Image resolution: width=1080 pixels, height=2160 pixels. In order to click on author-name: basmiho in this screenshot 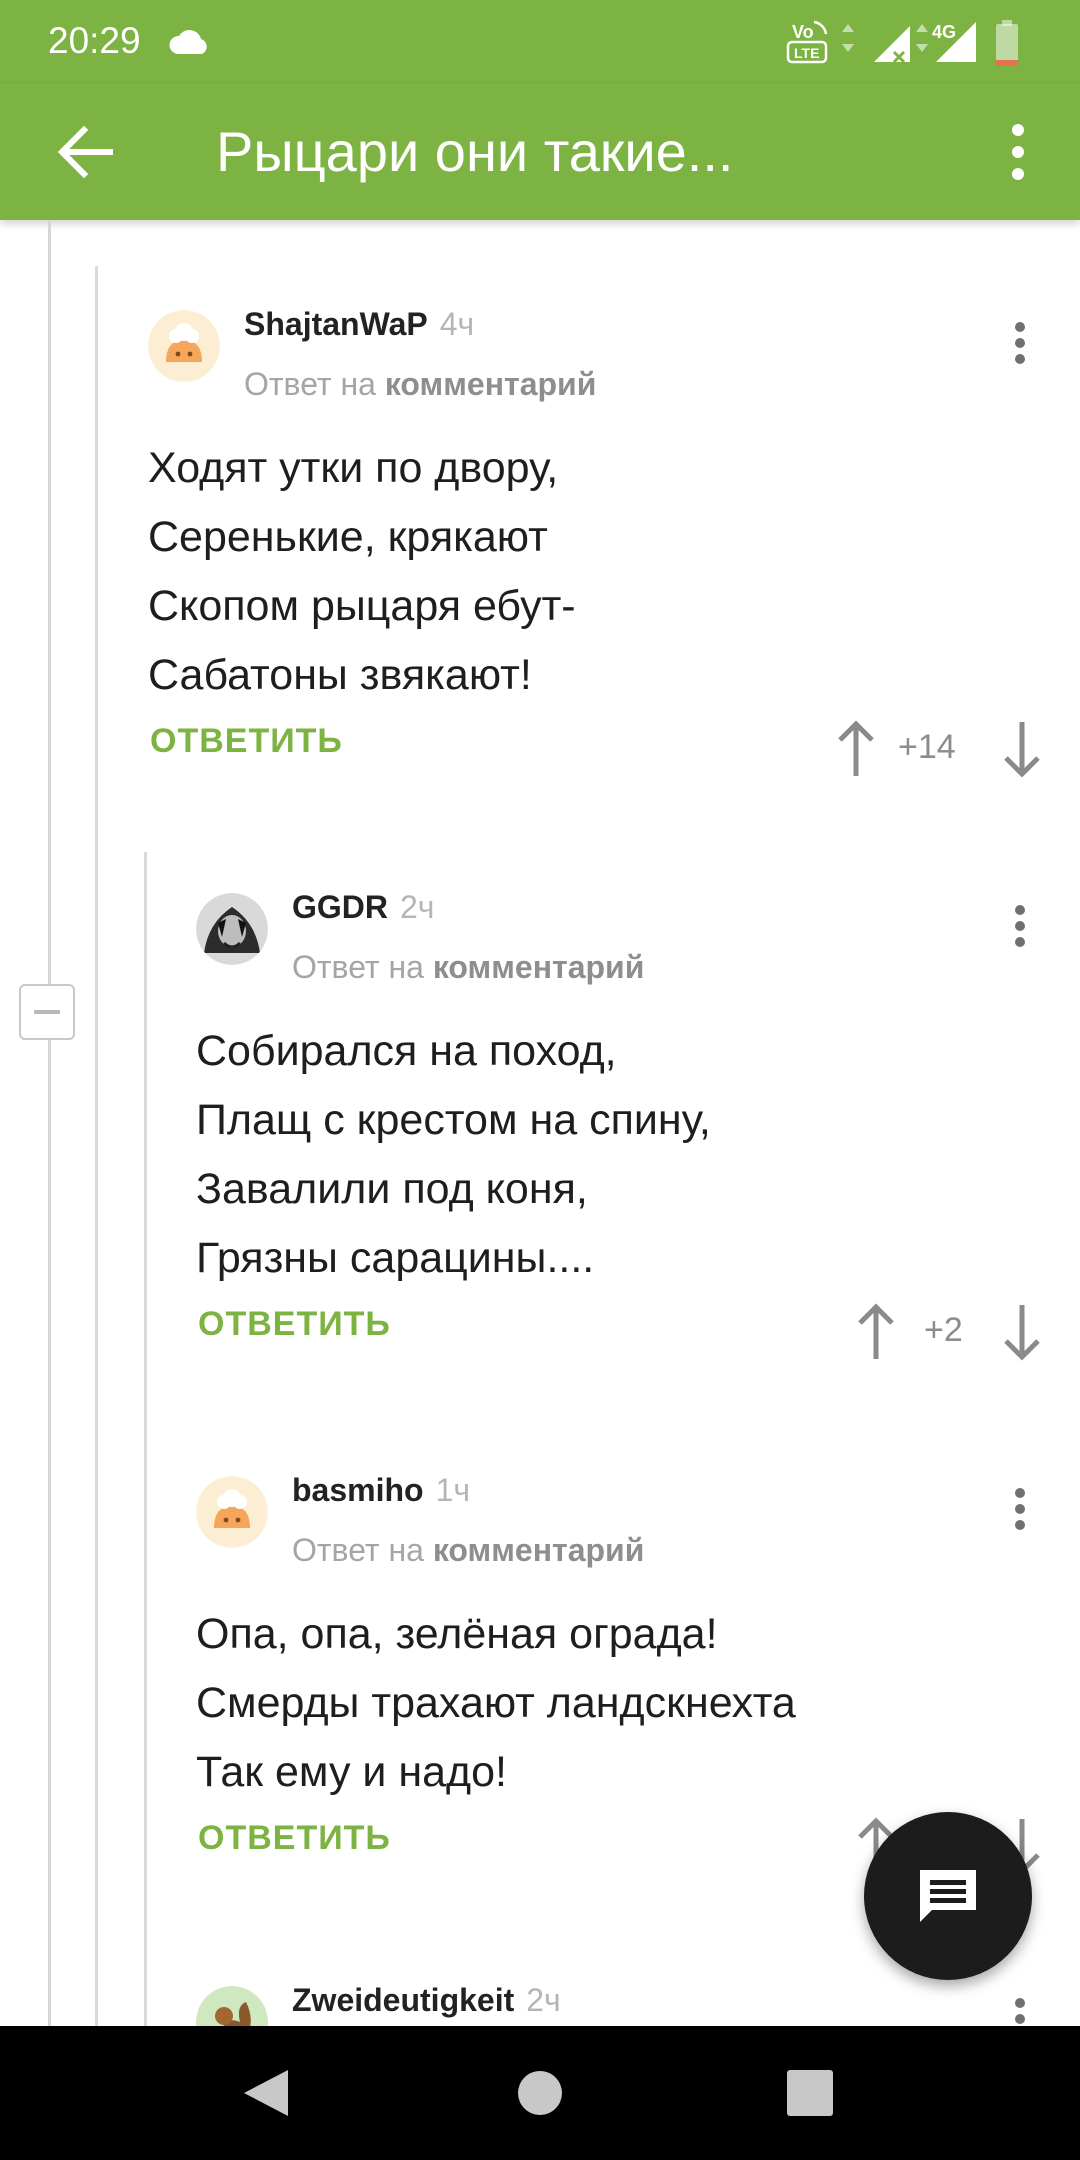, I will do `click(358, 1490)`.